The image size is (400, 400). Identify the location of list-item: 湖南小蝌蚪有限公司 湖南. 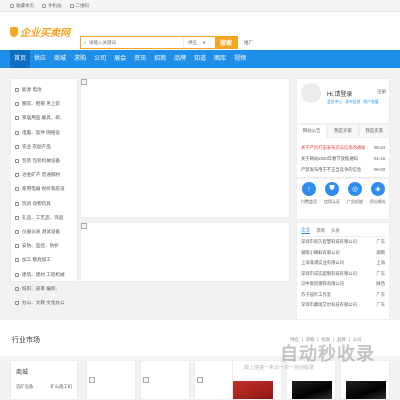
(343, 253).